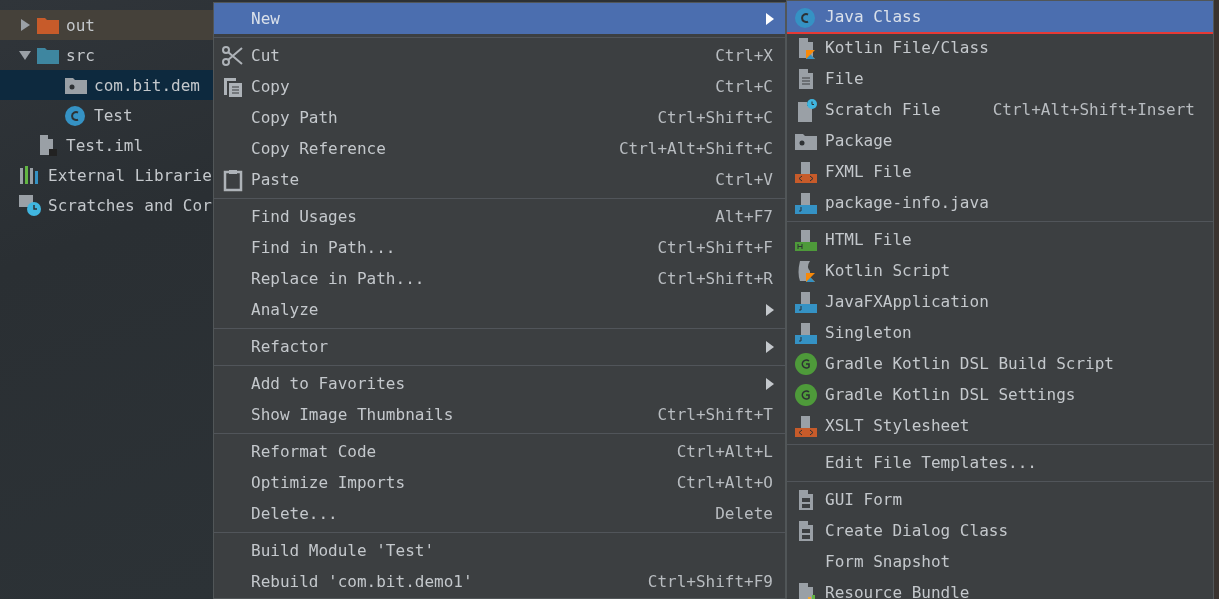 This screenshot has height=599, width=1219. What do you see at coordinates (1000, 171) in the screenshot?
I see `menu-item: FXML File` at bounding box center [1000, 171].